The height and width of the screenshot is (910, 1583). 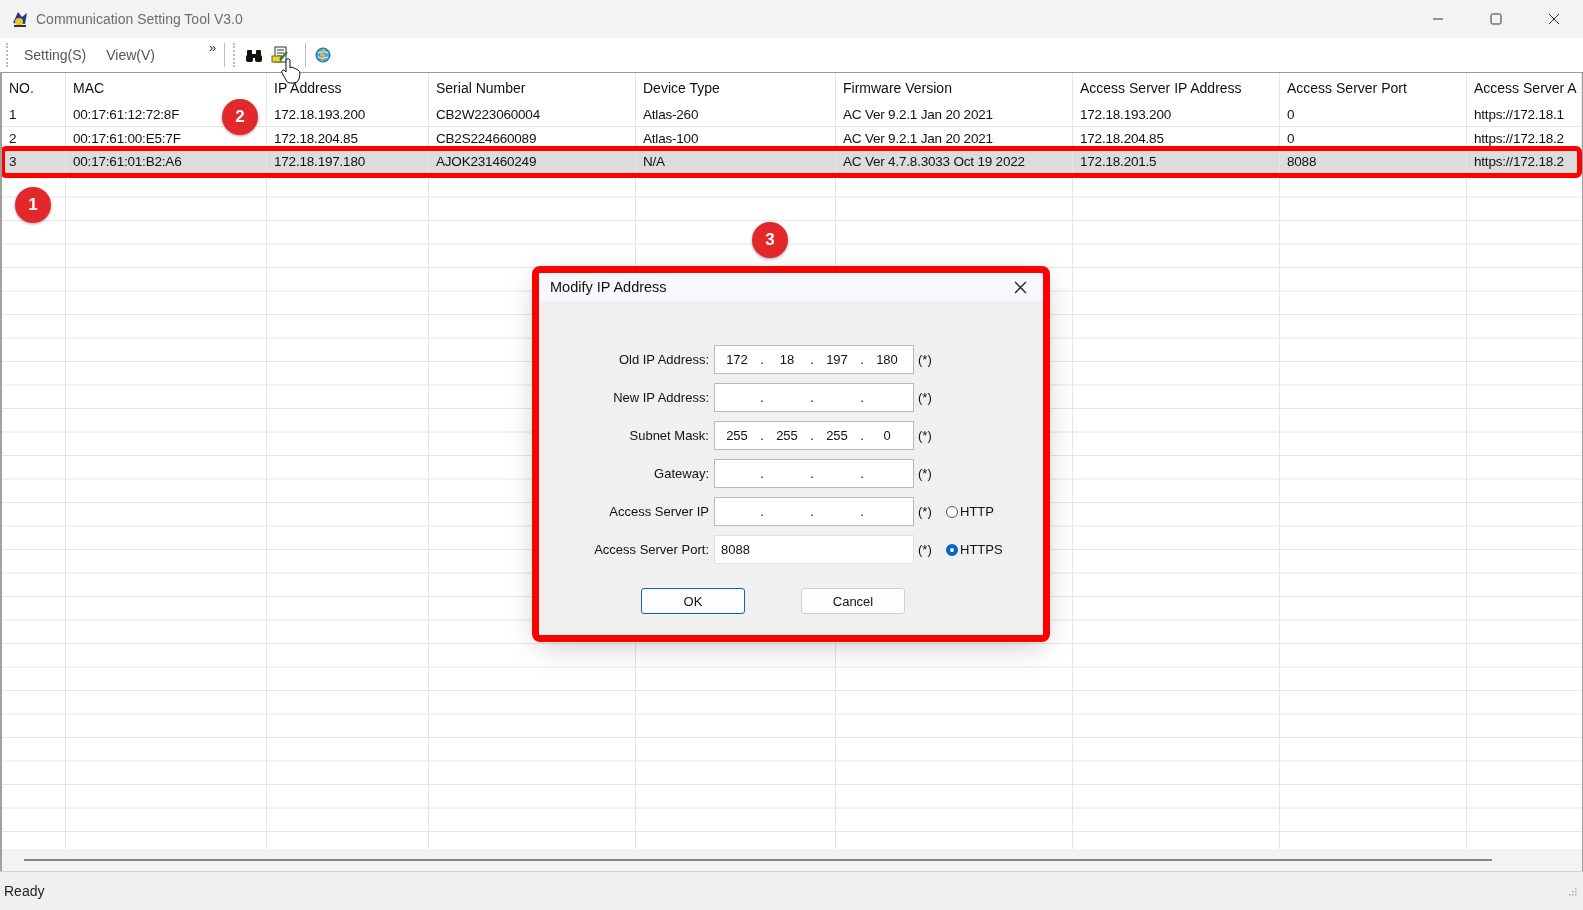 What do you see at coordinates (669, 435) in the screenshot?
I see `field-label: Subnet Mask:` at bounding box center [669, 435].